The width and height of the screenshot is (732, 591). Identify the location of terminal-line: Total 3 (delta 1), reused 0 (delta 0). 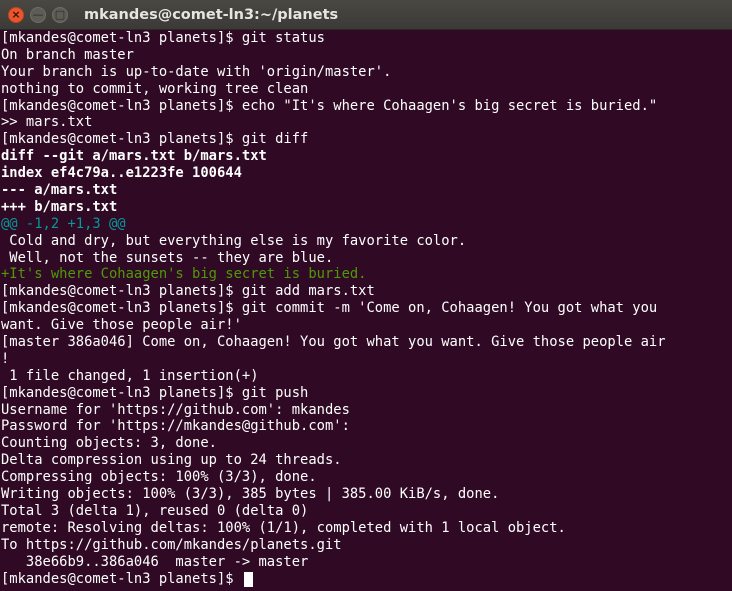
(155, 510).